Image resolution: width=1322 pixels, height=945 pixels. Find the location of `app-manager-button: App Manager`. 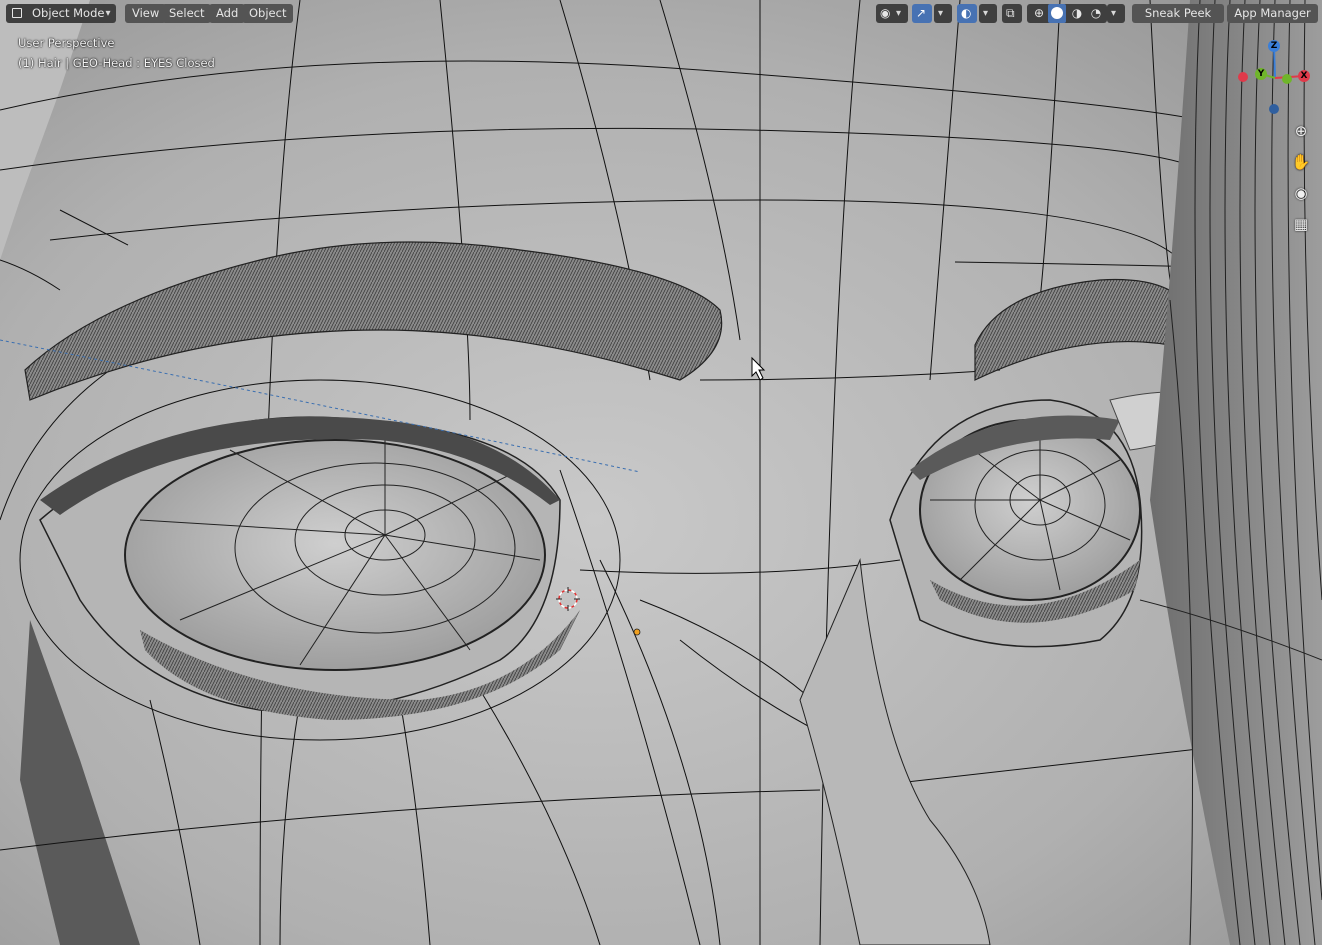

app-manager-button: App Manager is located at coordinates (1272, 13).